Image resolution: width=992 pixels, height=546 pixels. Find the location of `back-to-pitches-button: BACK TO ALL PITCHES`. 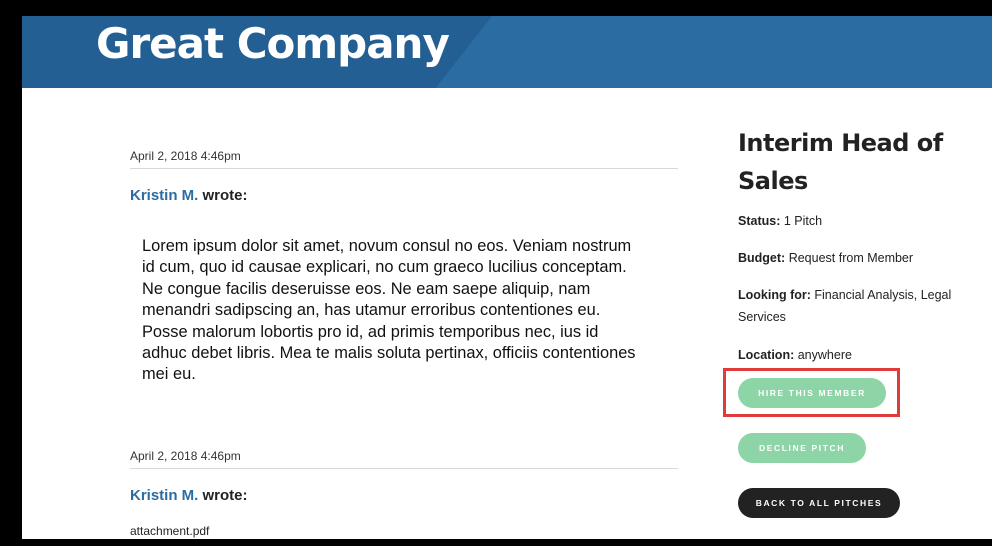

back-to-pitches-button: BACK TO ALL PITCHES is located at coordinates (819, 503).